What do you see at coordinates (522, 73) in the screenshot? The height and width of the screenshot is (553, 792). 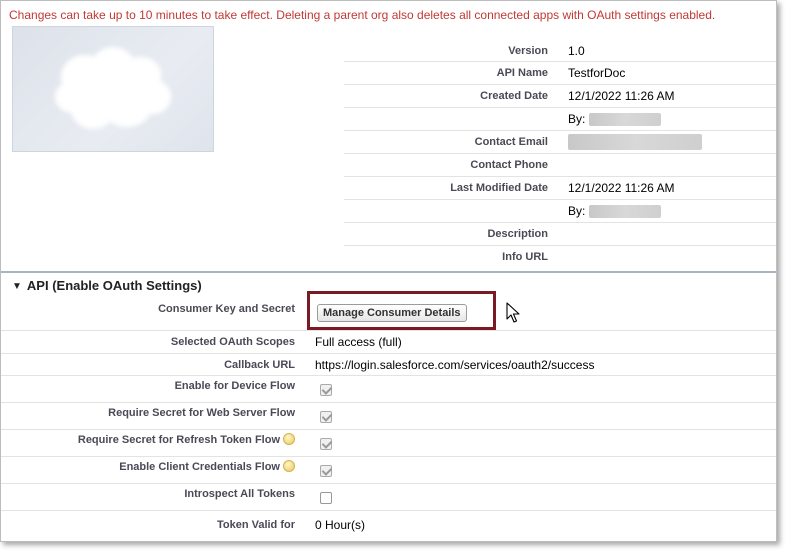 I see `api-name-label: API Name` at bounding box center [522, 73].